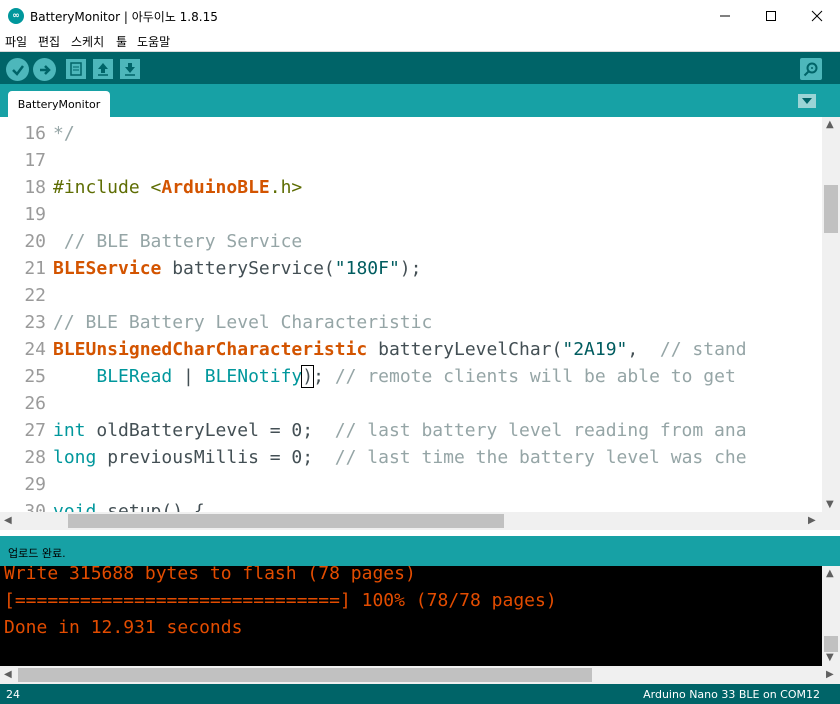 This screenshot has height=704, width=840. I want to click on open-icon, so click(103, 69).